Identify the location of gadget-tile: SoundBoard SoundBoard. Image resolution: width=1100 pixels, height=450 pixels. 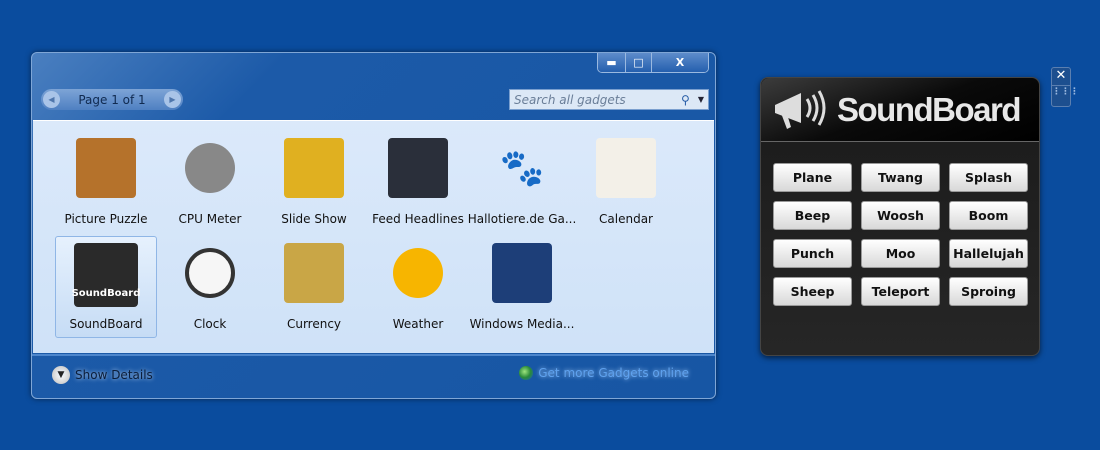
(106, 287).